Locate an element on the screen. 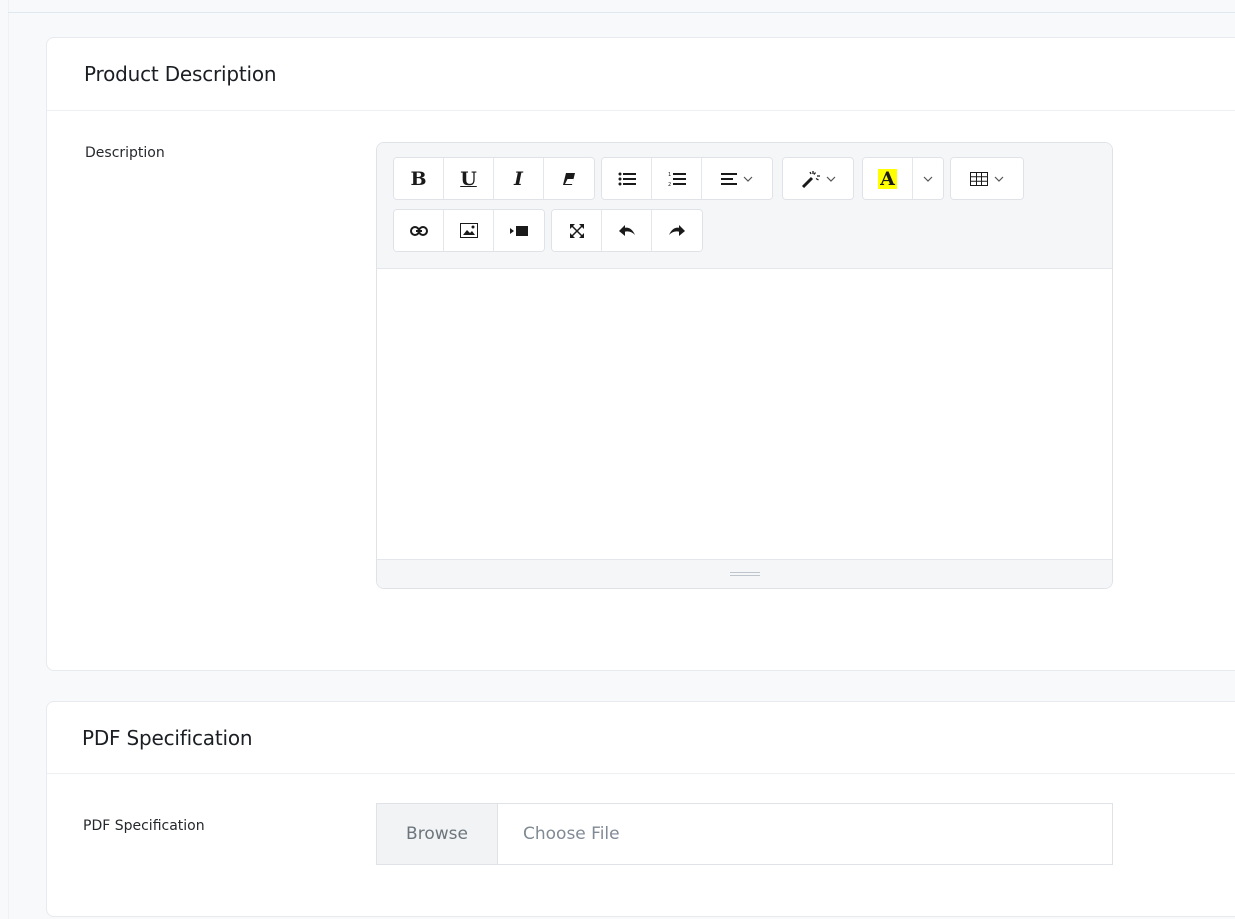 The height and width of the screenshot is (919, 1235). eraser-icon is located at coordinates (569, 178).